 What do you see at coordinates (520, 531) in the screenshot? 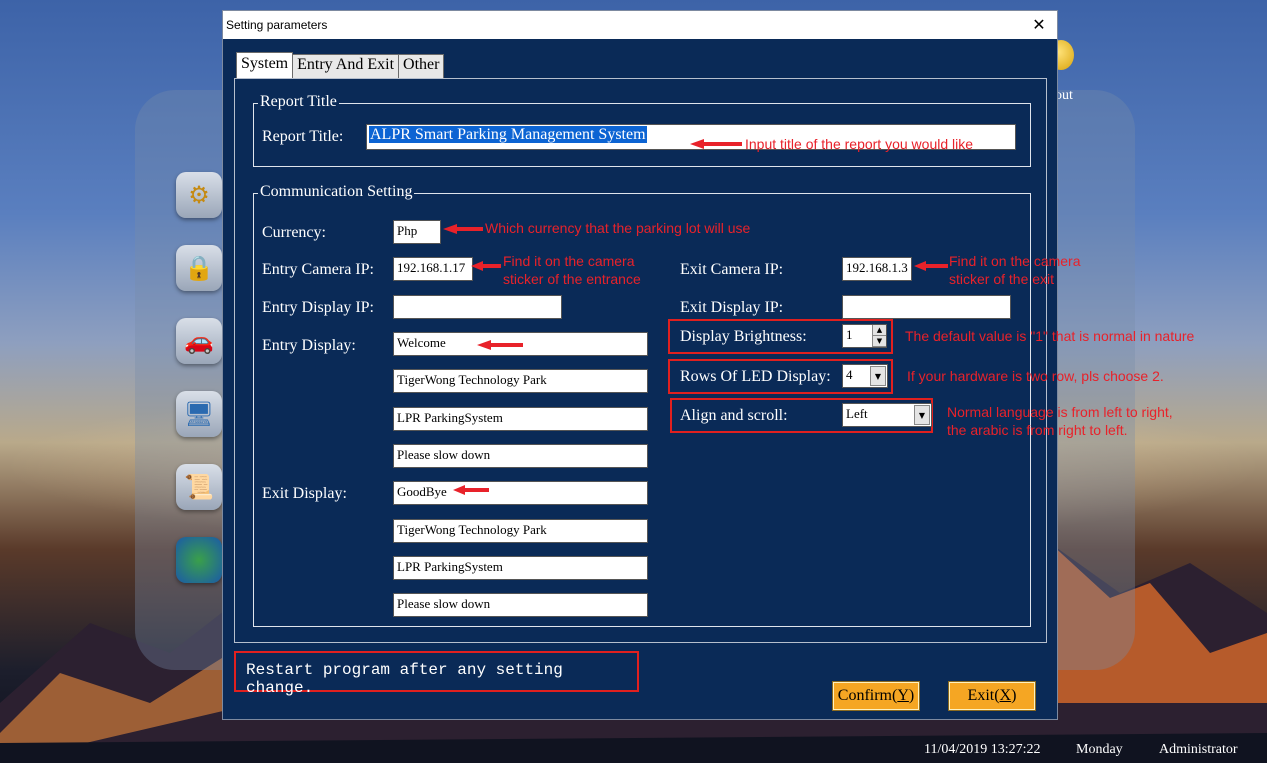
I see `exit-display-line-2: TigerWong Technology Park` at bounding box center [520, 531].